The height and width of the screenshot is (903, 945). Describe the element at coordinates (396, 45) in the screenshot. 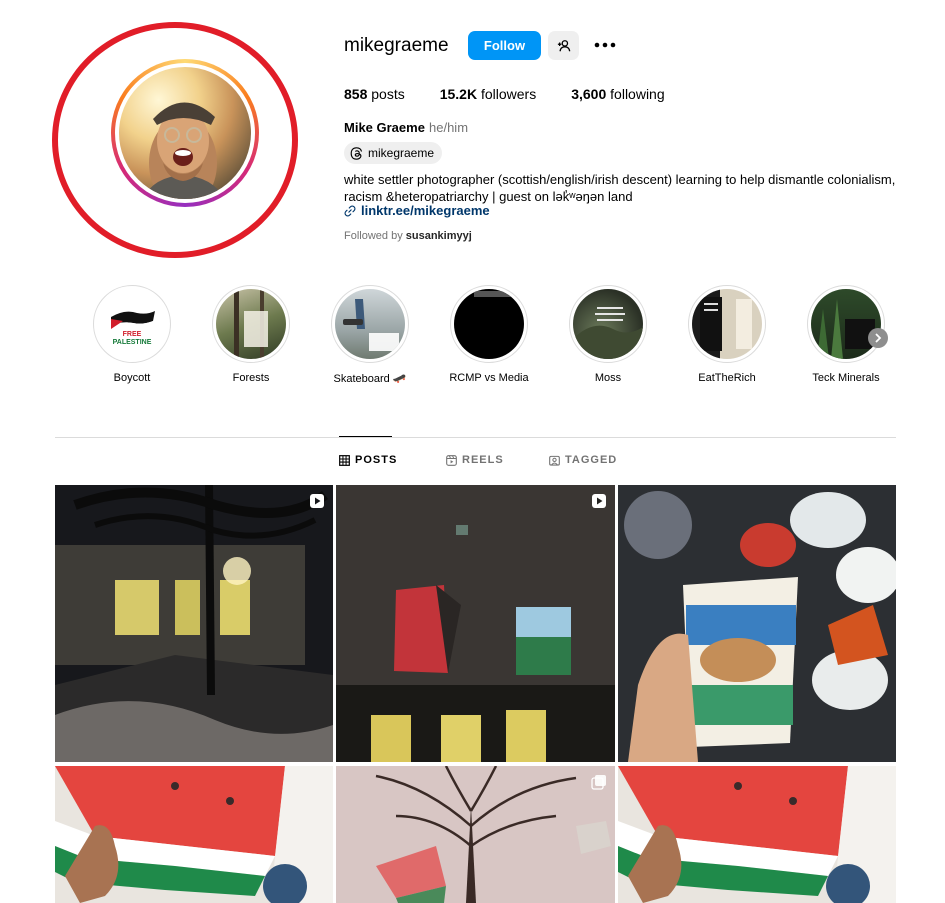

I see `profile-username: mikegraeme` at that location.